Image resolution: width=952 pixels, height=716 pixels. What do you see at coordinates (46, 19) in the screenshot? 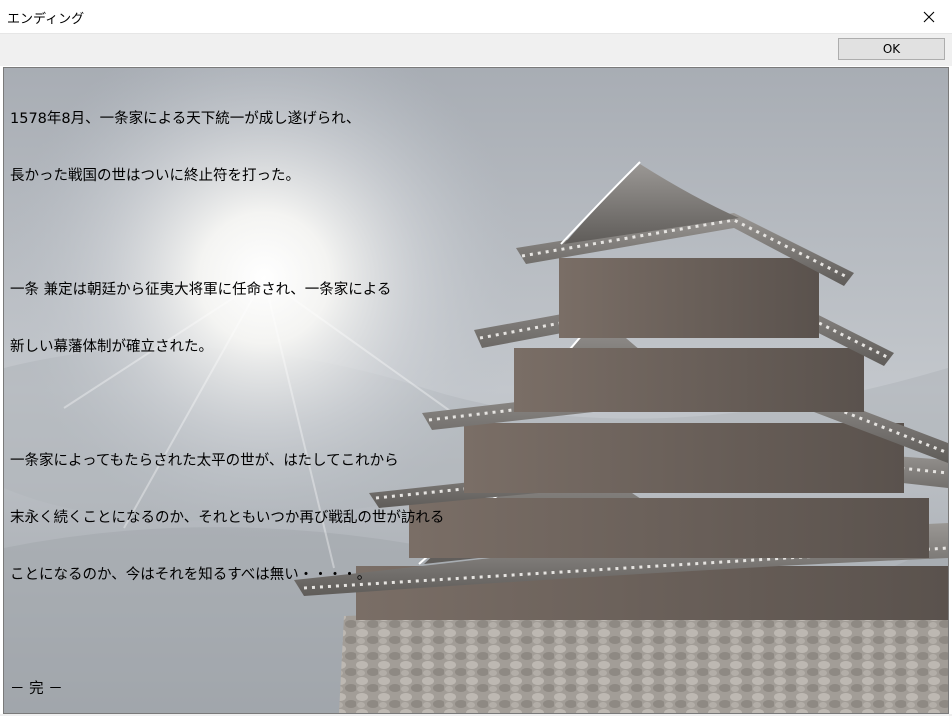
I see `window-title: エンディング` at bounding box center [46, 19].